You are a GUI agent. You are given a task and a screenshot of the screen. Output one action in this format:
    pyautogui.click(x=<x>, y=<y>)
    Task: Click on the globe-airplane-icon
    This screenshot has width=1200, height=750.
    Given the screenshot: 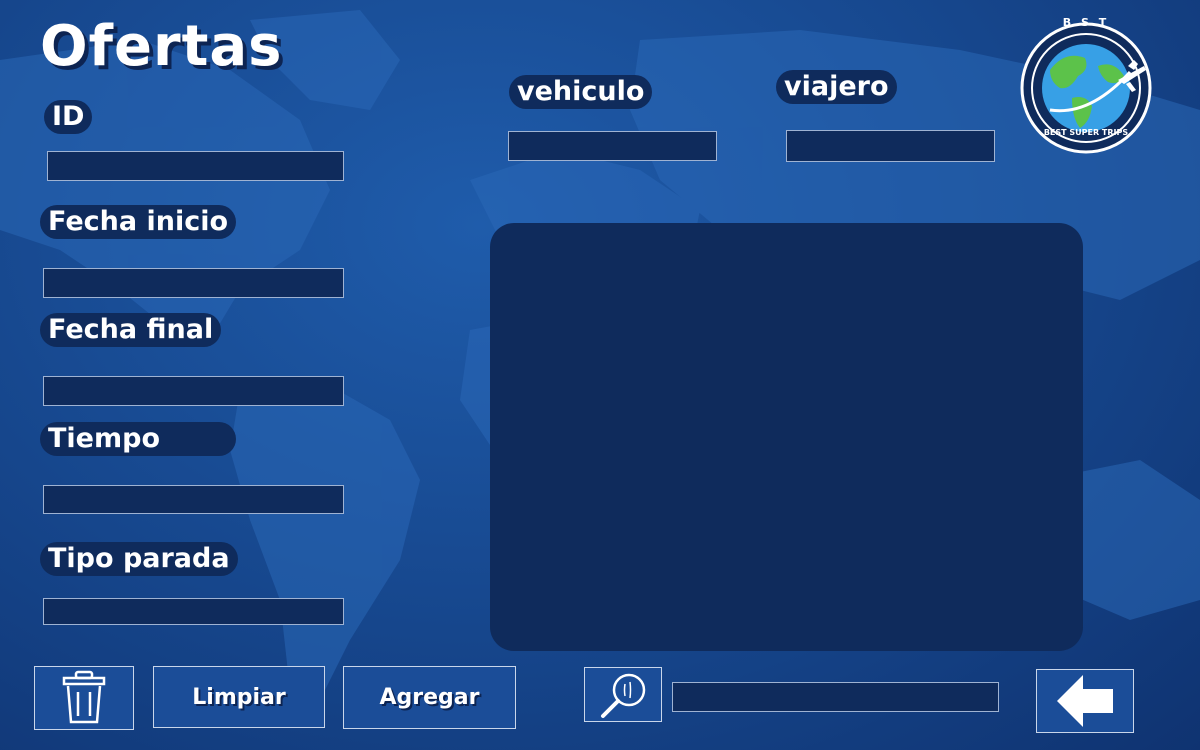 What is the action you would take?
    pyautogui.click(x=1086, y=88)
    